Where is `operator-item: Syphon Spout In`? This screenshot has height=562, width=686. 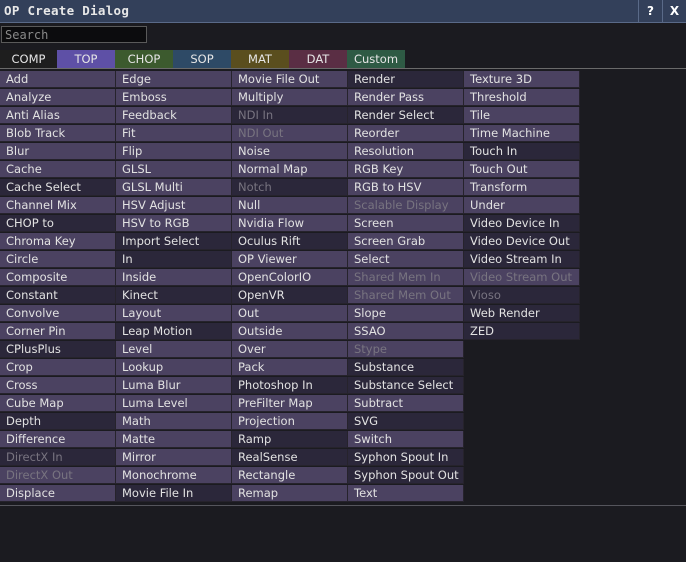 operator-item: Syphon Spout In is located at coordinates (406, 457).